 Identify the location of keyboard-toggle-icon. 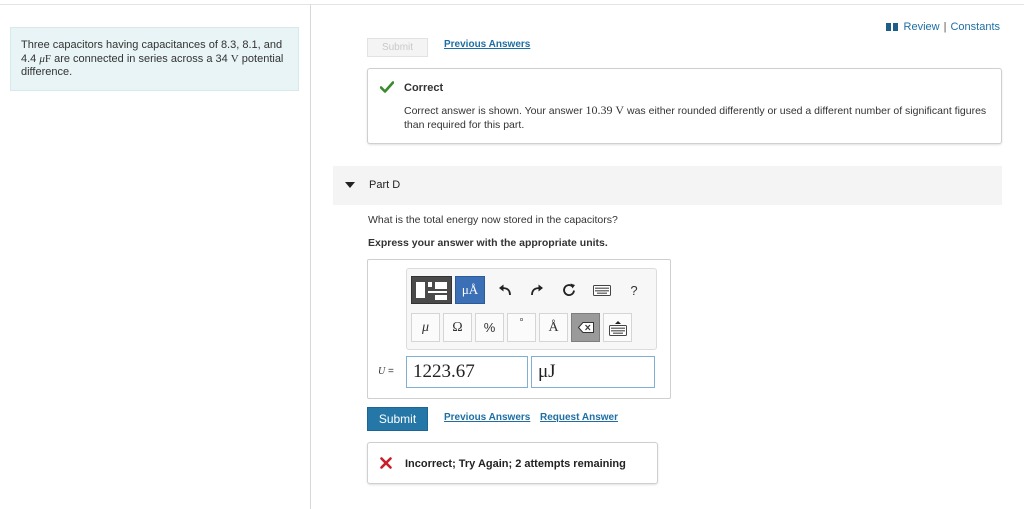
(617, 327).